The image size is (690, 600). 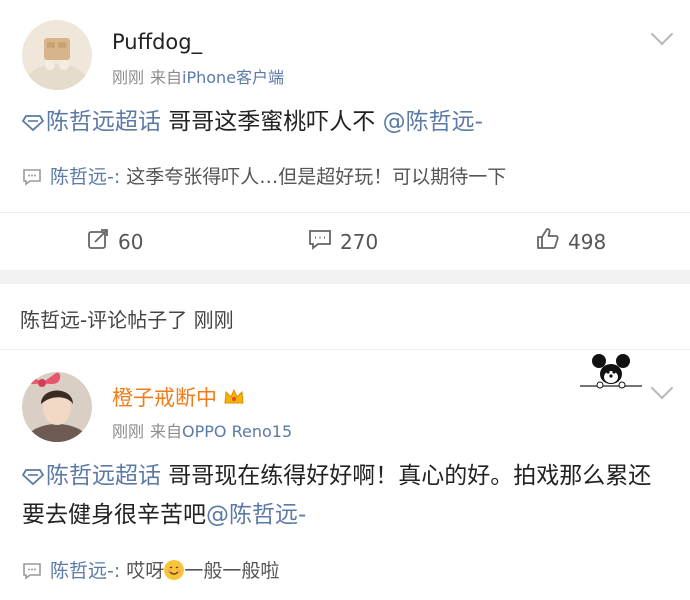 I want to click on like-button: 498, so click(x=571, y=241).